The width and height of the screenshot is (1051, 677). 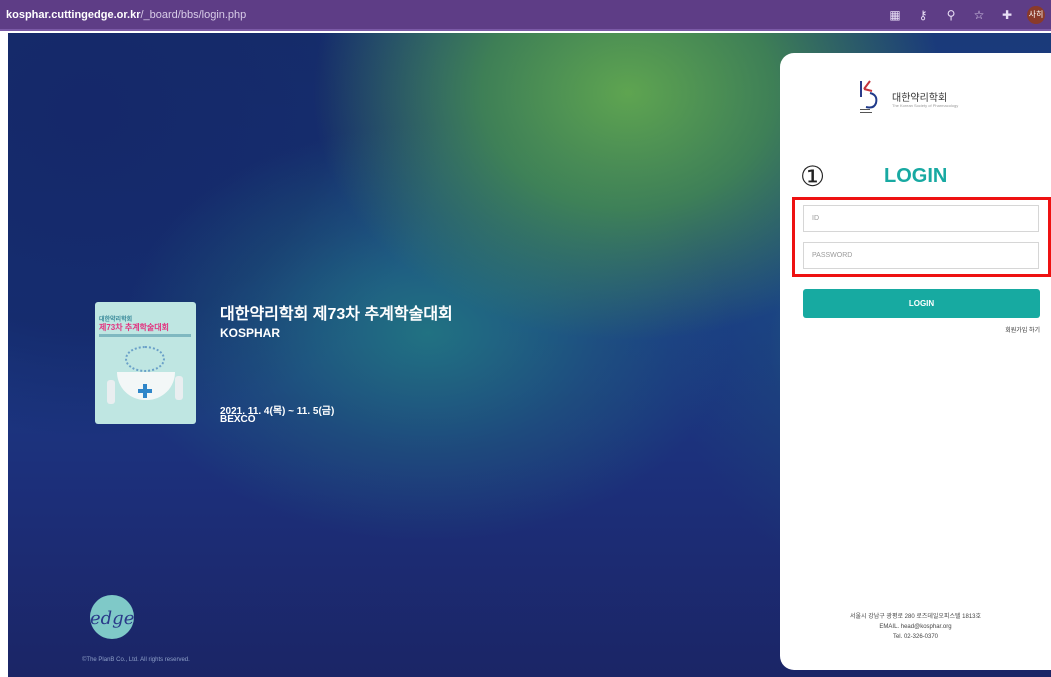 I want to click on extensions-icon: ✚, so click(x=1007, y=15).